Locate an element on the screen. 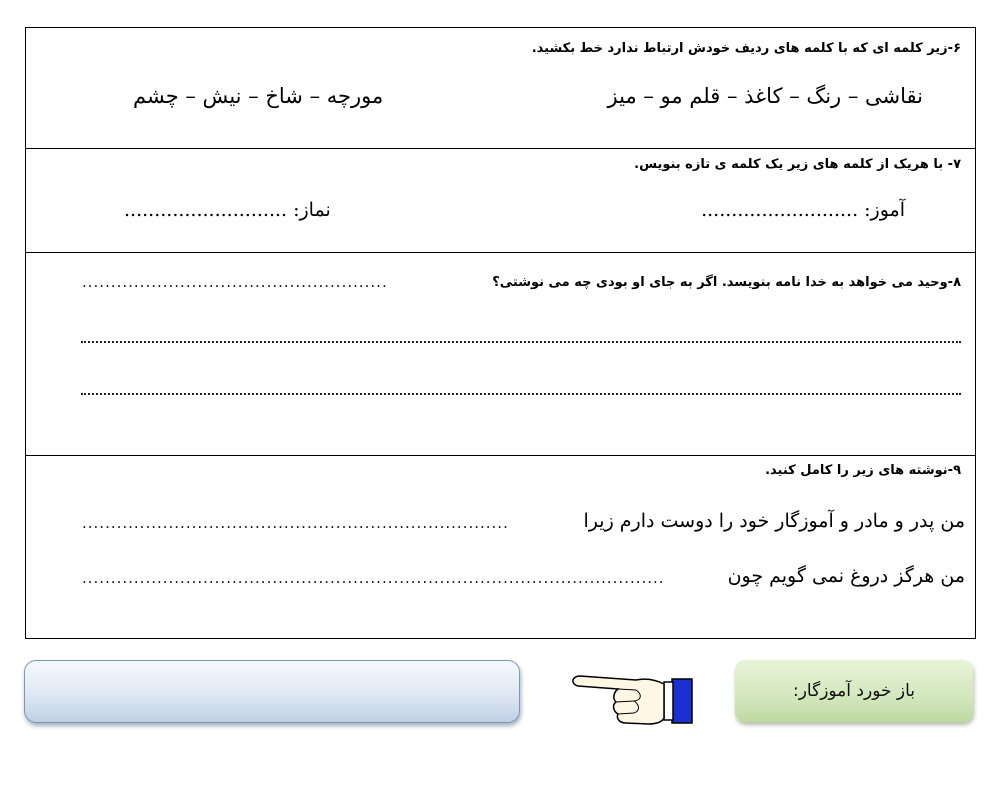 The image size is (997, 788). teacher-feedback-box is located at coordinates (272, 691).